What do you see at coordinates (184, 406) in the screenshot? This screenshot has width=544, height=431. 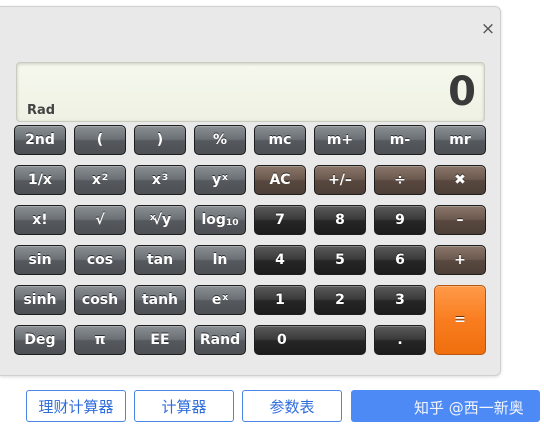 I see `tab-calculator: 计算器` at bounding box center [184, 406].